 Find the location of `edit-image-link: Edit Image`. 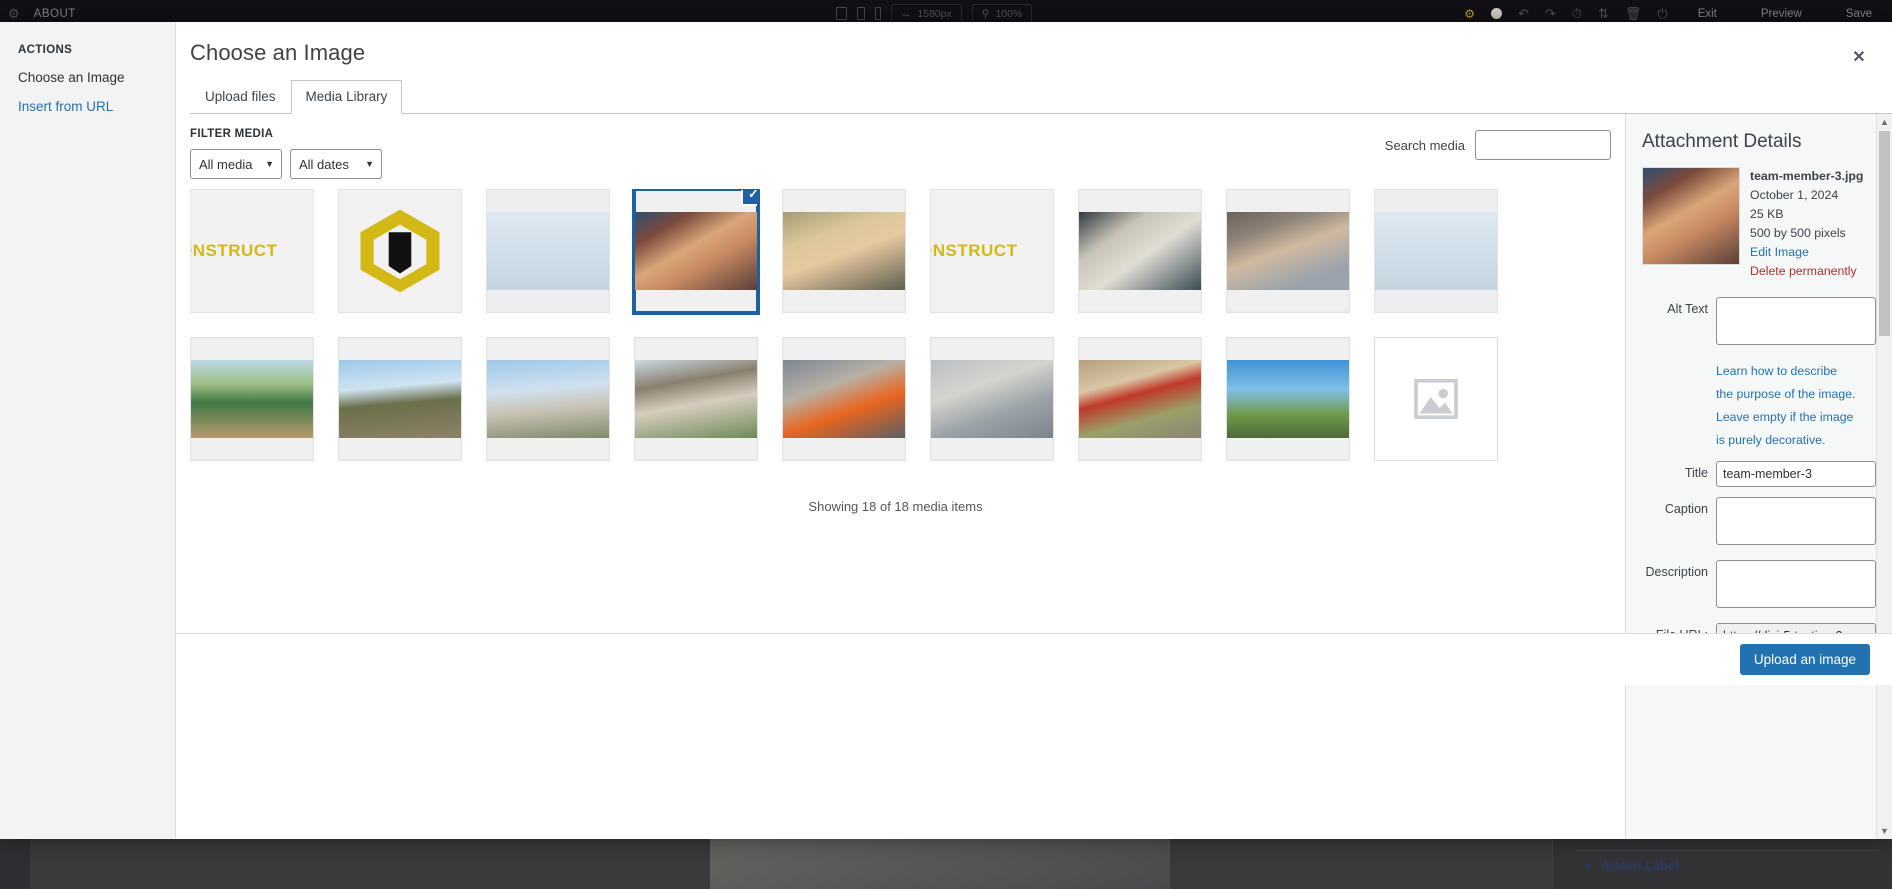

edit-image-link: Edit Image is located at coordinates (1806, 252).